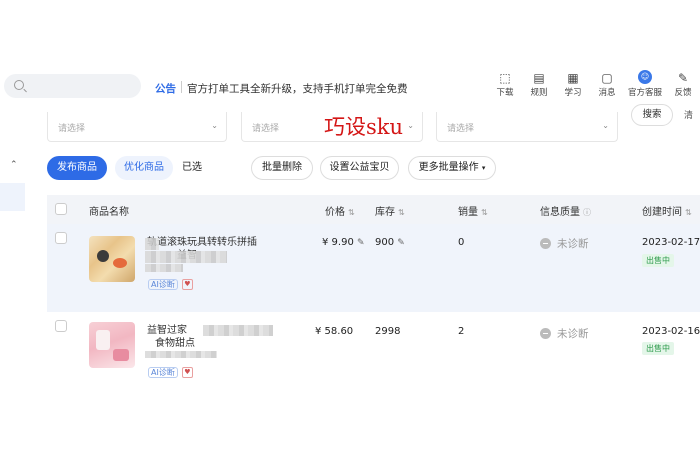 Image resolution: width=700 pixels, height=470 pixels. Describe the element at coordinates (72, 86) in the screenshot. I see `global-search-input` at that location.